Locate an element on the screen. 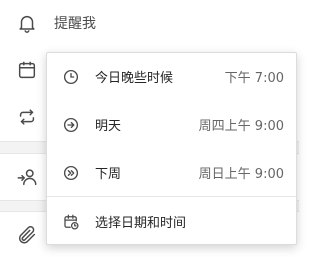 This screenshot has height=260, width=320. menu-item-label: 下周 is located at coordinates (108, 174).